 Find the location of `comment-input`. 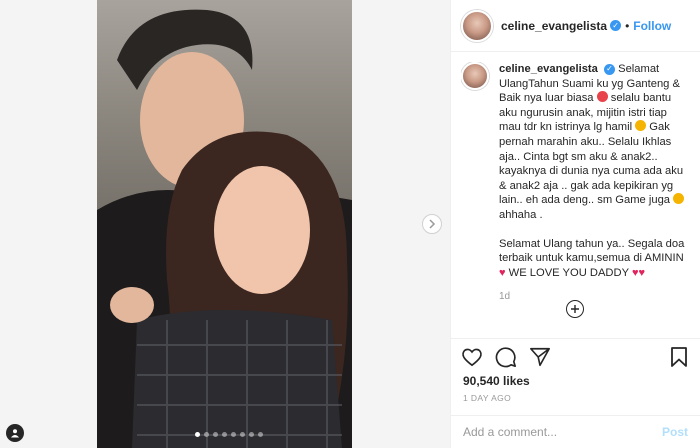

comment-input is located at coordinates (562, 432).